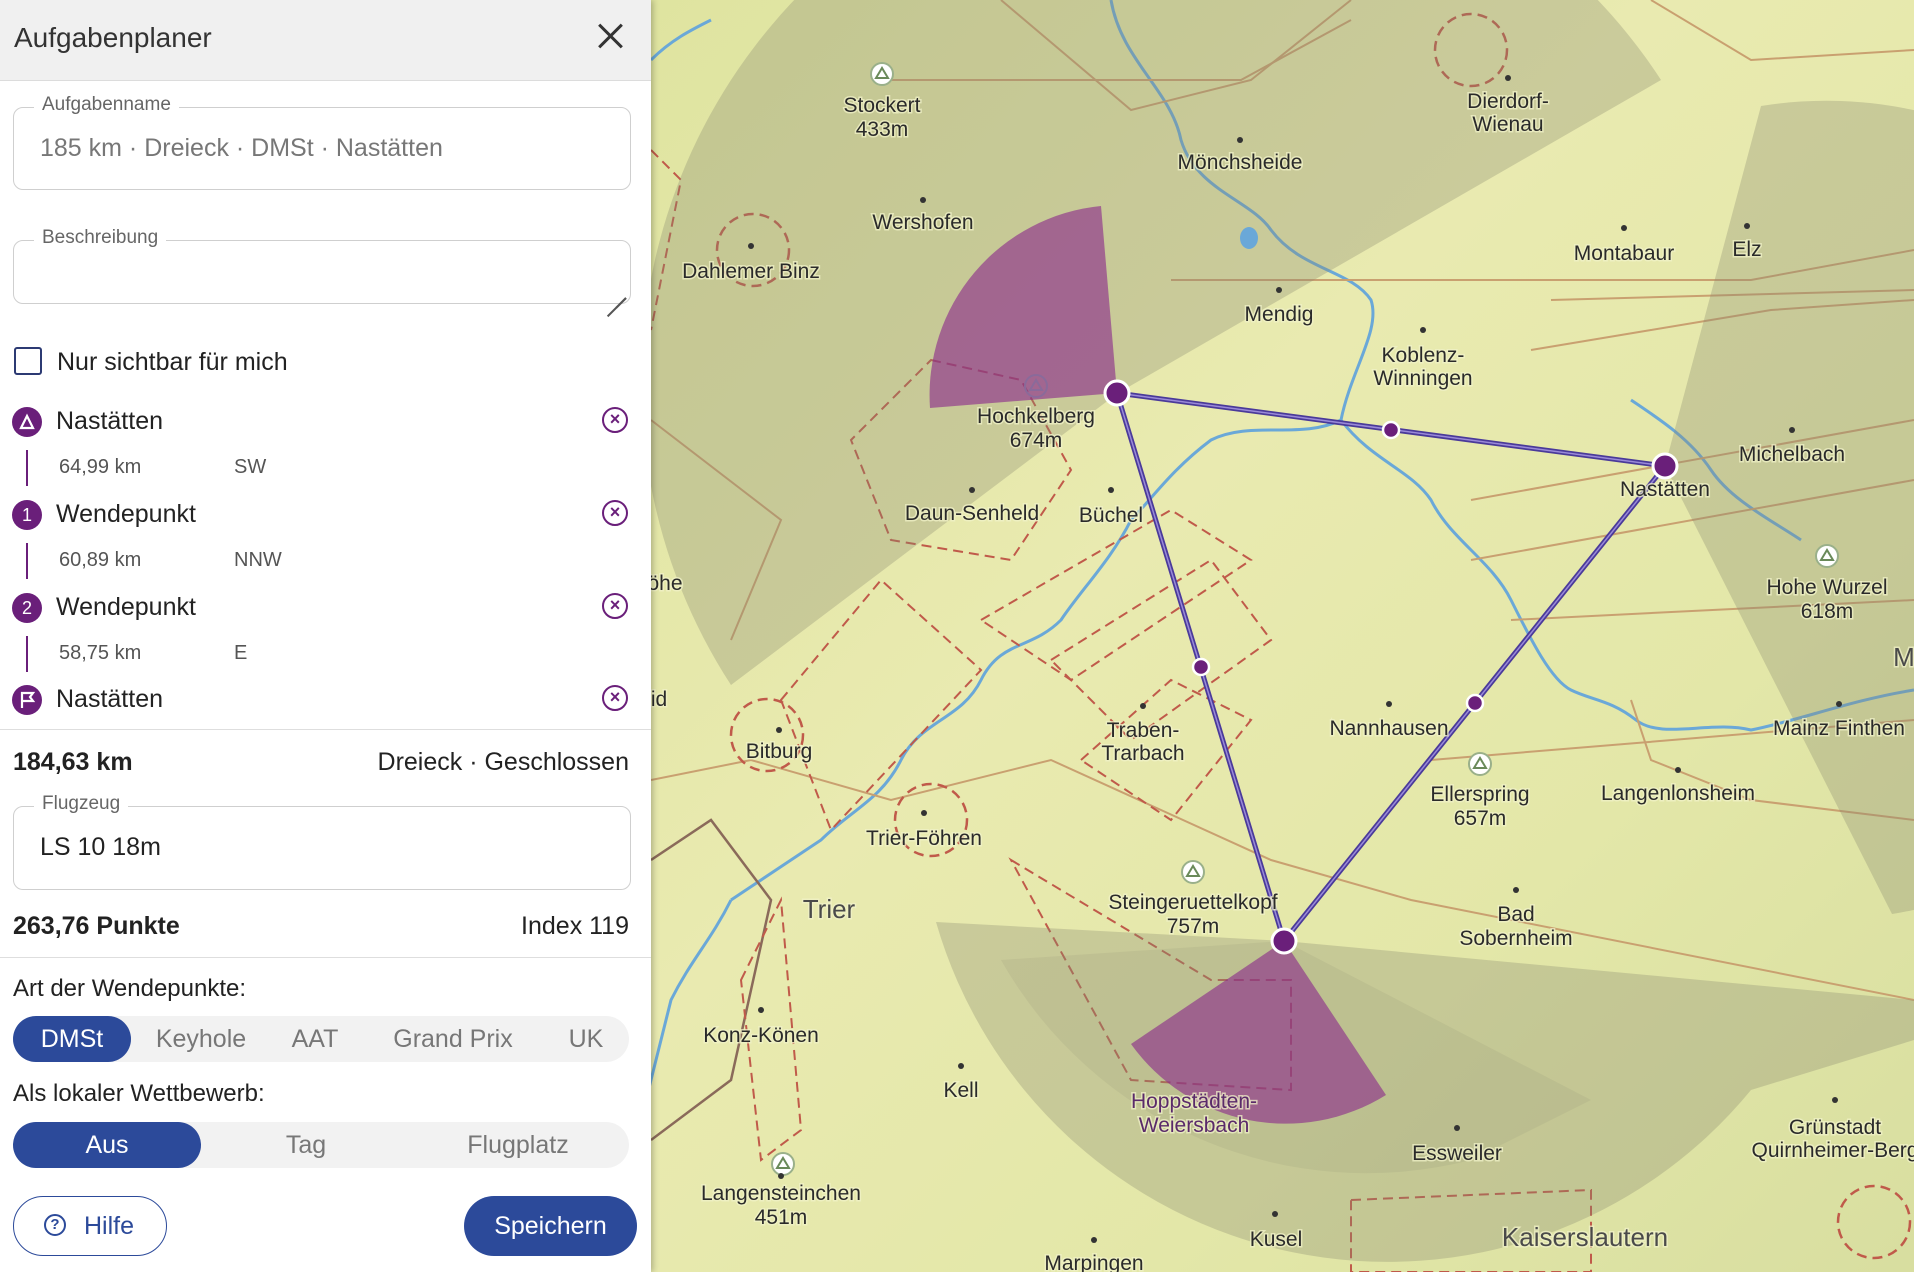 The width and height of the screenshot is (1914, 1272). What do you see at coordinates (1194, 1125) in the screenshot?
I see `label-hoppstaedten-2: Weiersbach` at bounding box center [1194, 1125].